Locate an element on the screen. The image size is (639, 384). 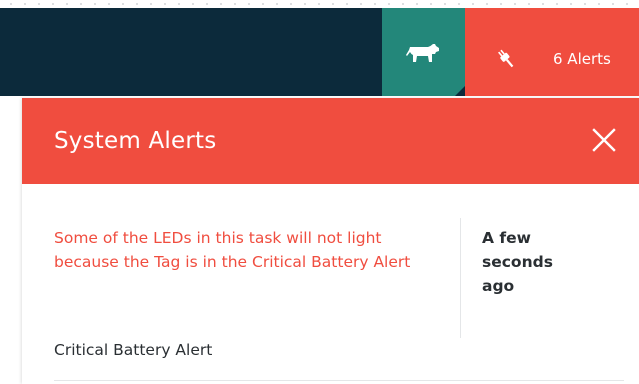
page-left-strip is located at coordinates (11, 241).